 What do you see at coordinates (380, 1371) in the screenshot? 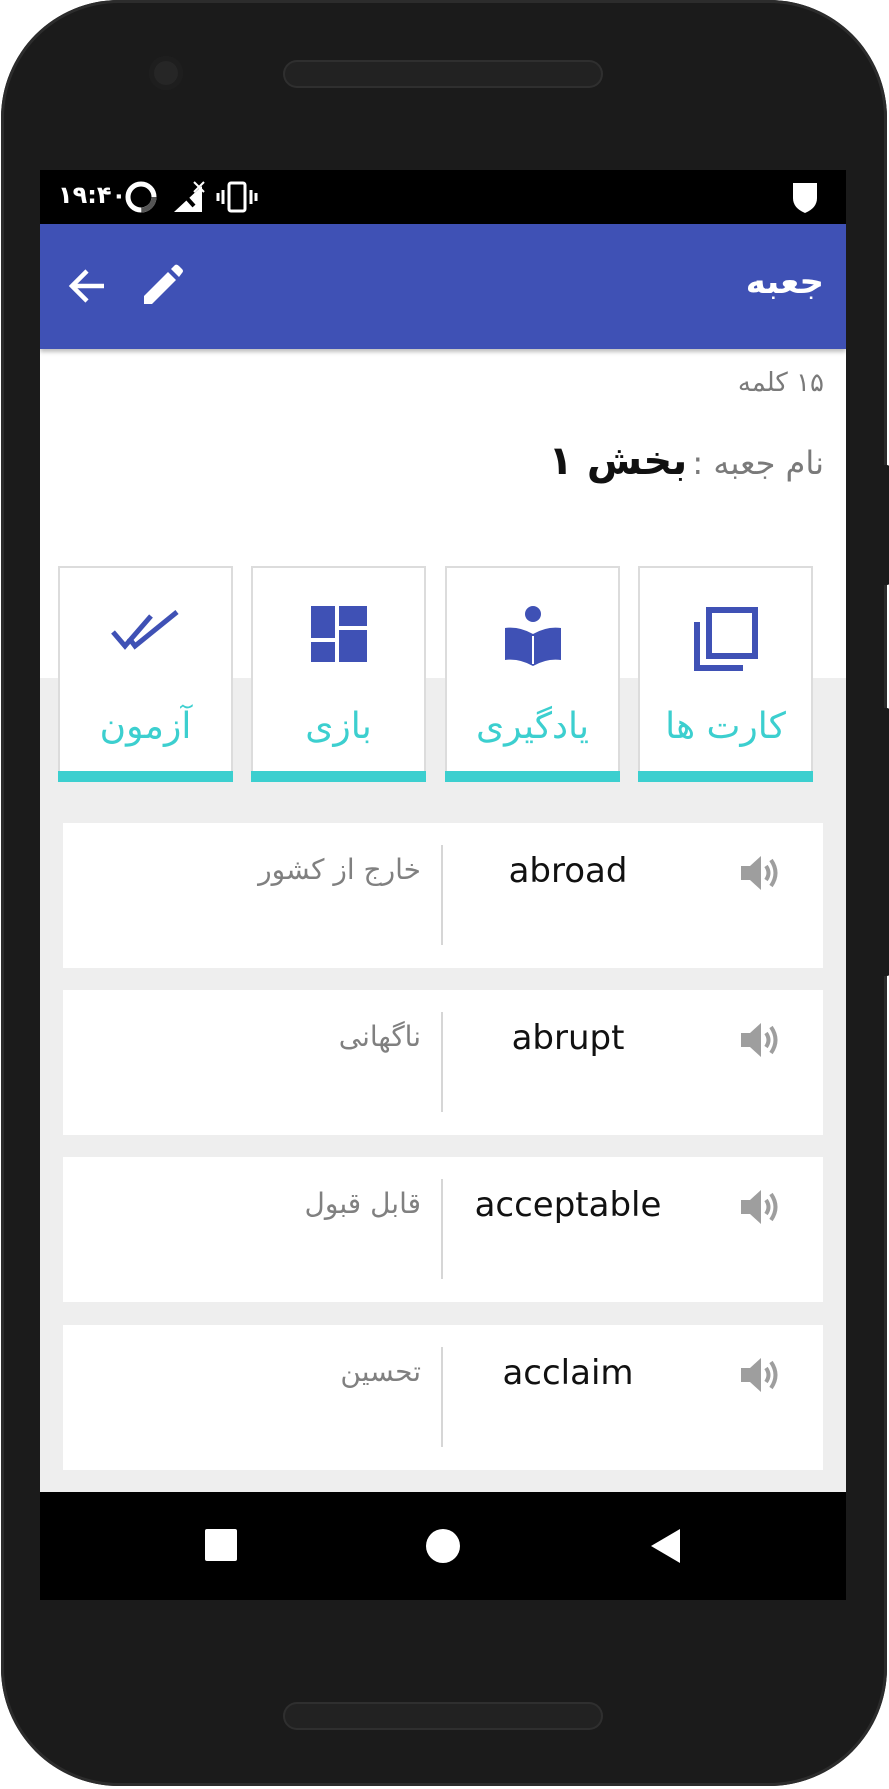
I see `word-meaning: تحسین` at bounding box center [380, 1371].